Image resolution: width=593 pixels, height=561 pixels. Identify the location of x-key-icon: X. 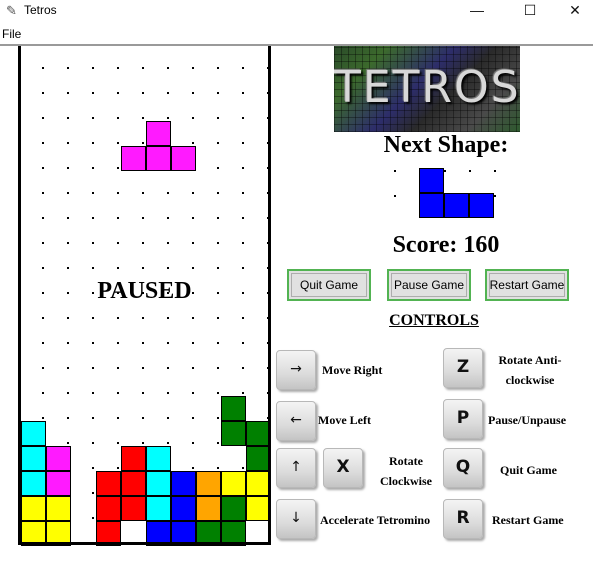
(343, 468).